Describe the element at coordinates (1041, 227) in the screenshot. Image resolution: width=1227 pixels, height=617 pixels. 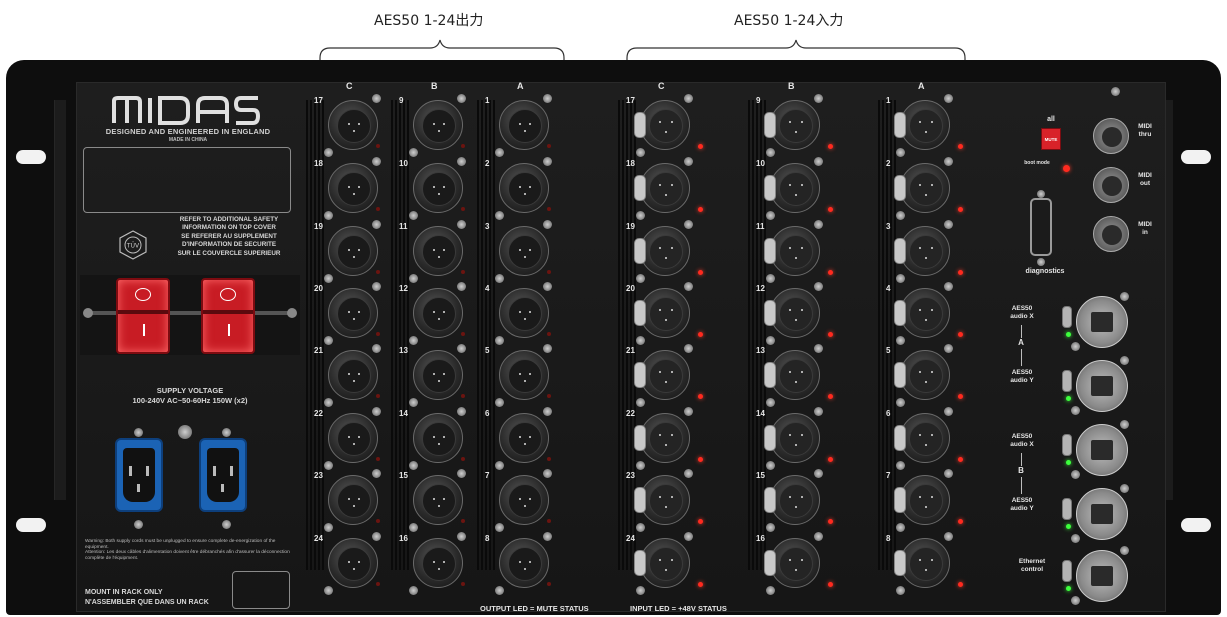
I see `diagnostics-port` at that location.